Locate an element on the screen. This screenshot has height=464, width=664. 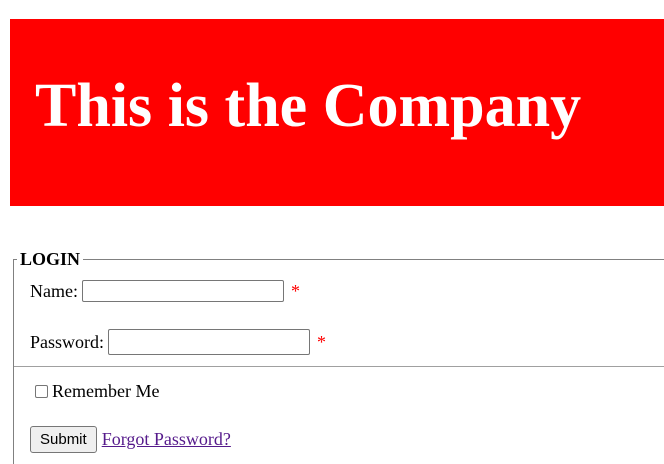
forgot-password-link: Forgot Password? is located at coordinates (166, 439).